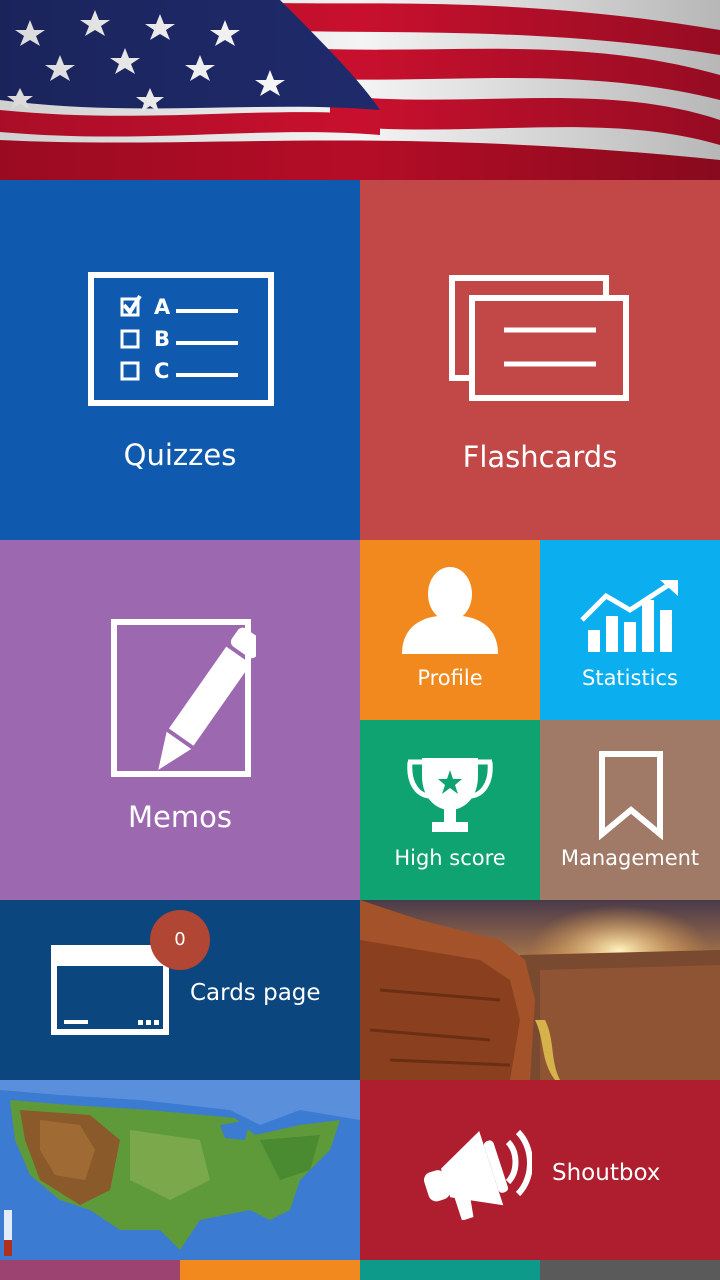  I want to click on profile-tile: Profile, so click(450, 630).